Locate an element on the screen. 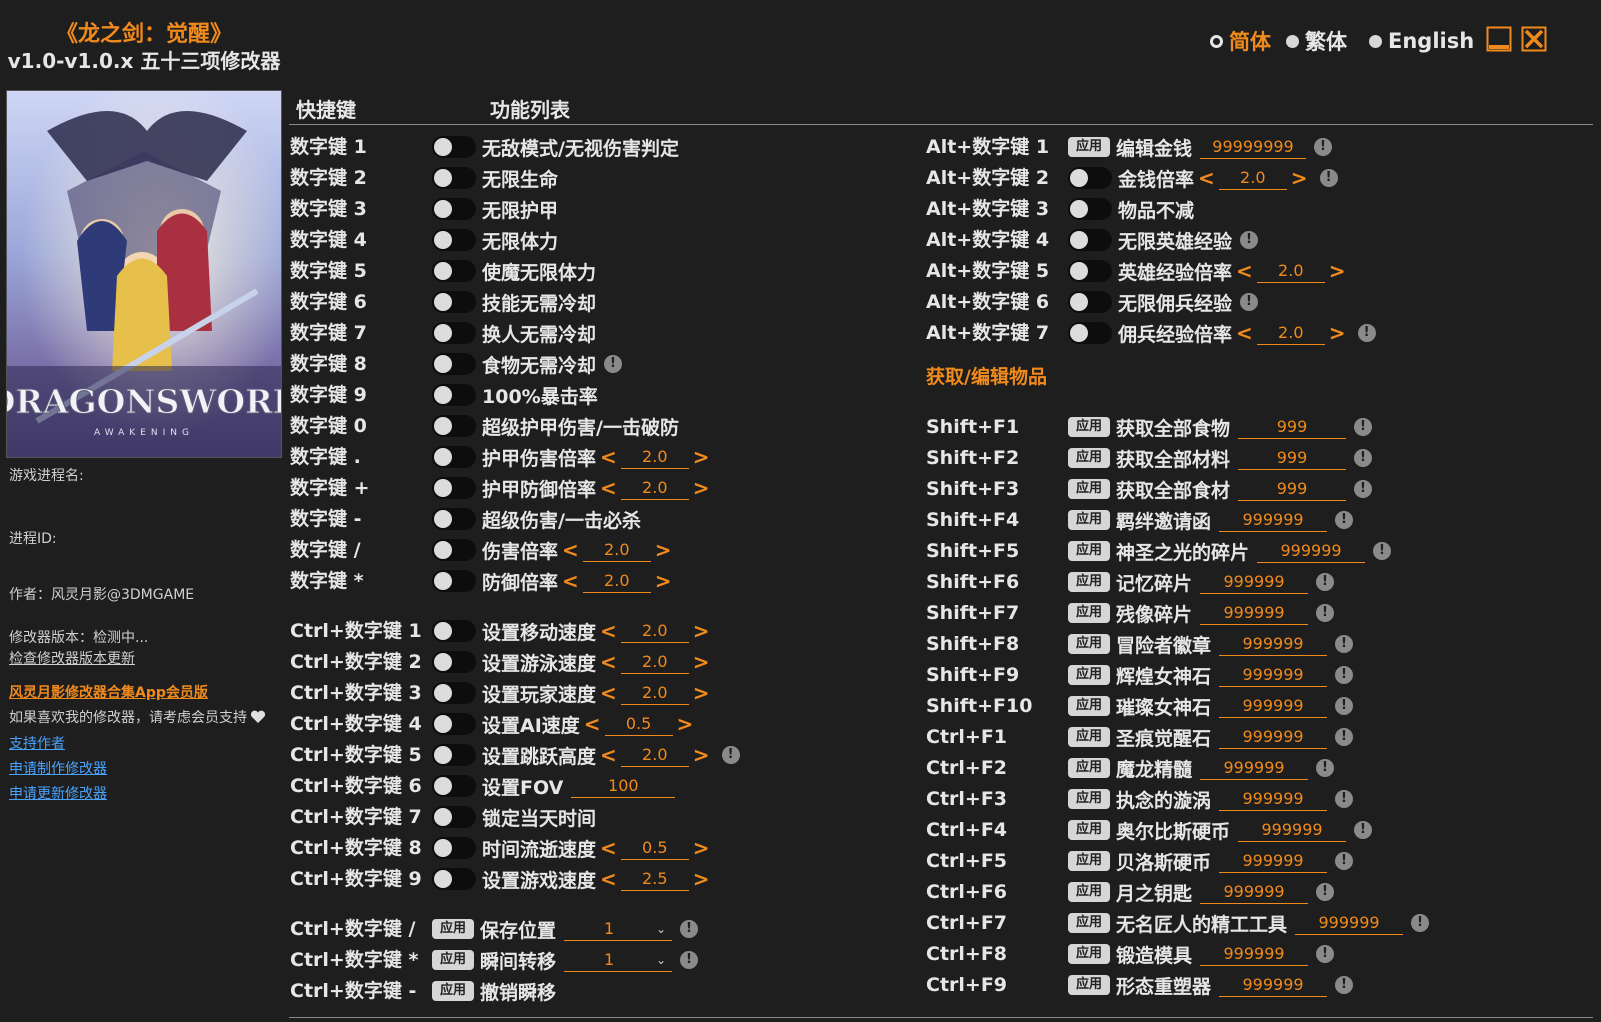 The height and width of the screenshot is (1022, 1601). request-trainer-link: 申请制作修改器 is located at coordinates (58, 768).